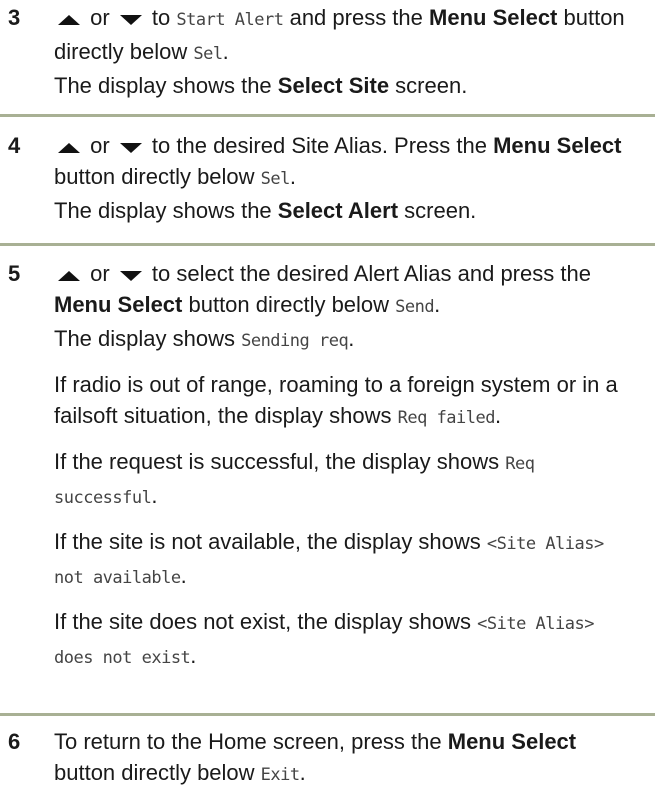 This screenshot has height=791, width=655. I want to click on step-number: 6, so click(14, 741).